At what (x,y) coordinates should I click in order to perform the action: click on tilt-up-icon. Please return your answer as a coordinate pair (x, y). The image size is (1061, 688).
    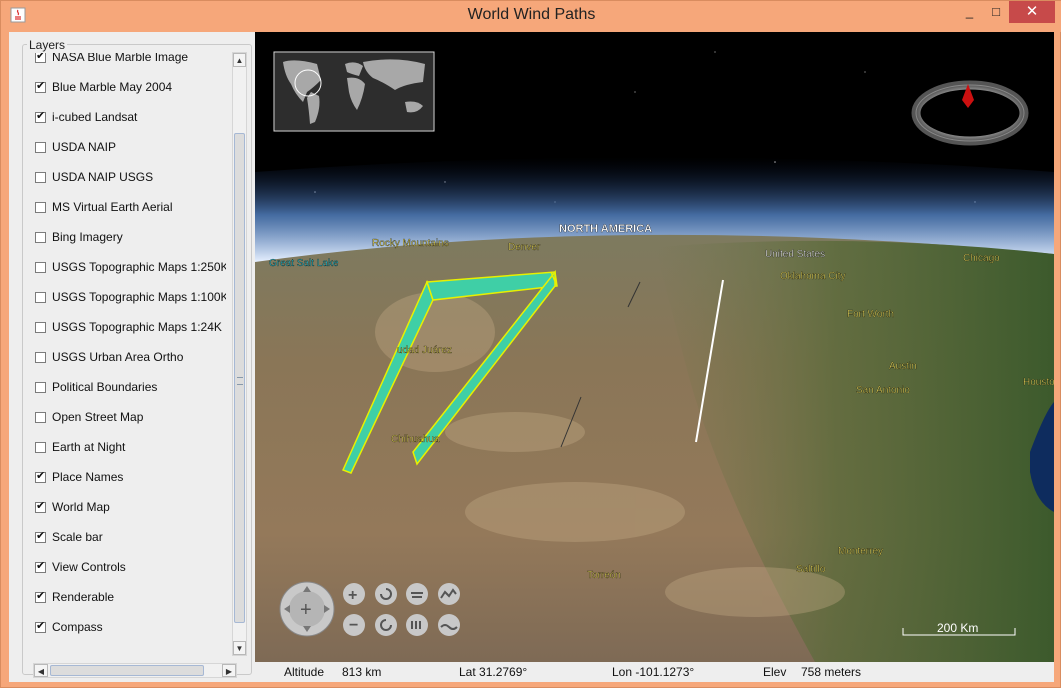
    Looking at the image, I should click on (417, 594).